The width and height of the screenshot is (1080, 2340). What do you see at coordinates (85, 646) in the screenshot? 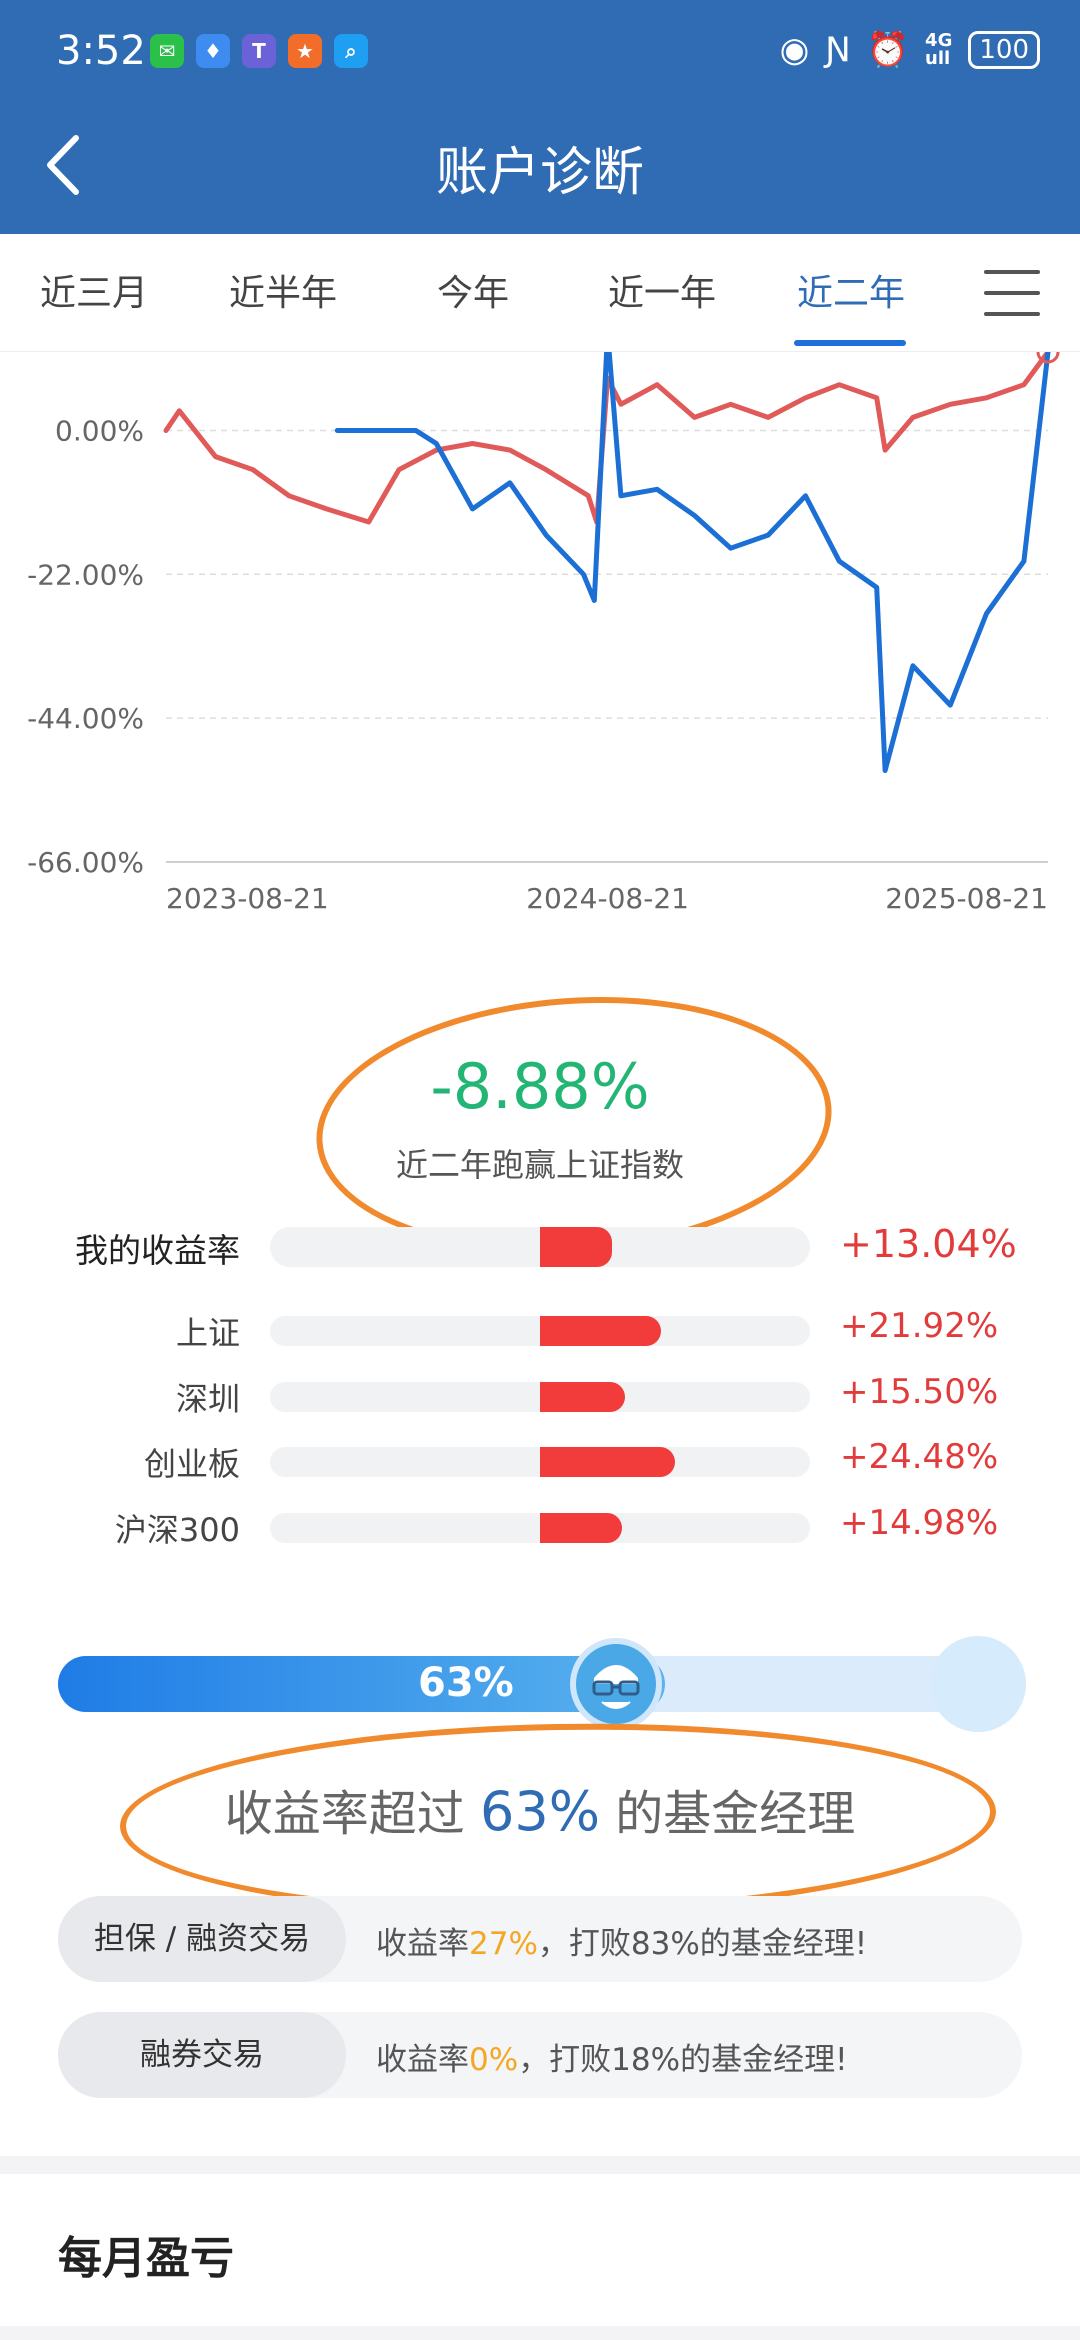
I see `chart-y-ticks: 0.00% -22.00% -44.00% -66.00%` at bounding box center [85, 646].